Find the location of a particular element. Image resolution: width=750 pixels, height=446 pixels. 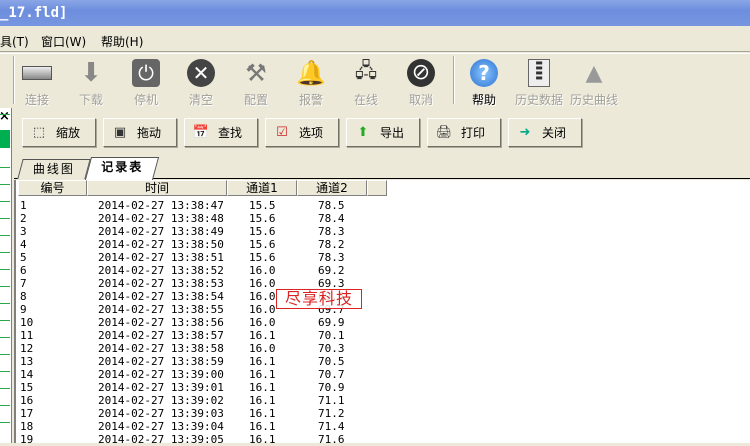

table-row: 2 2014-02-27 13:38:48 15.6 78.4 is located at coordinates (366, 218).